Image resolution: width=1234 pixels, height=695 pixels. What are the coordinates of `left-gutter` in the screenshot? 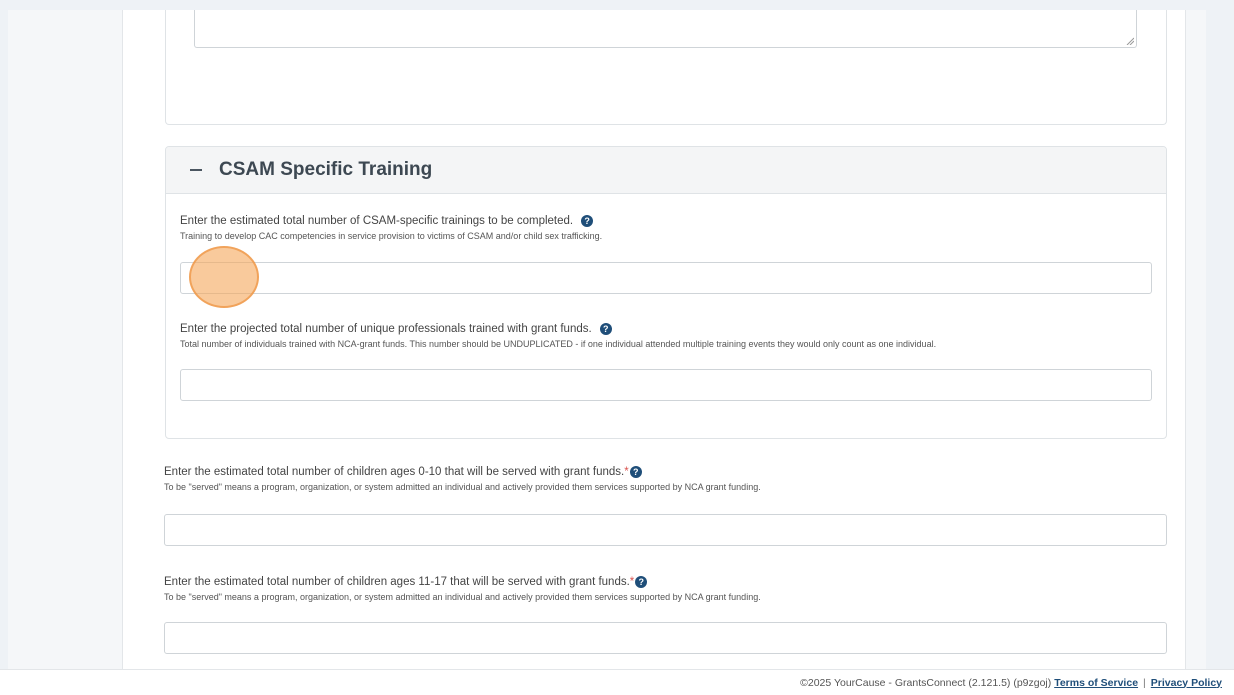 It's located at (65, 340).